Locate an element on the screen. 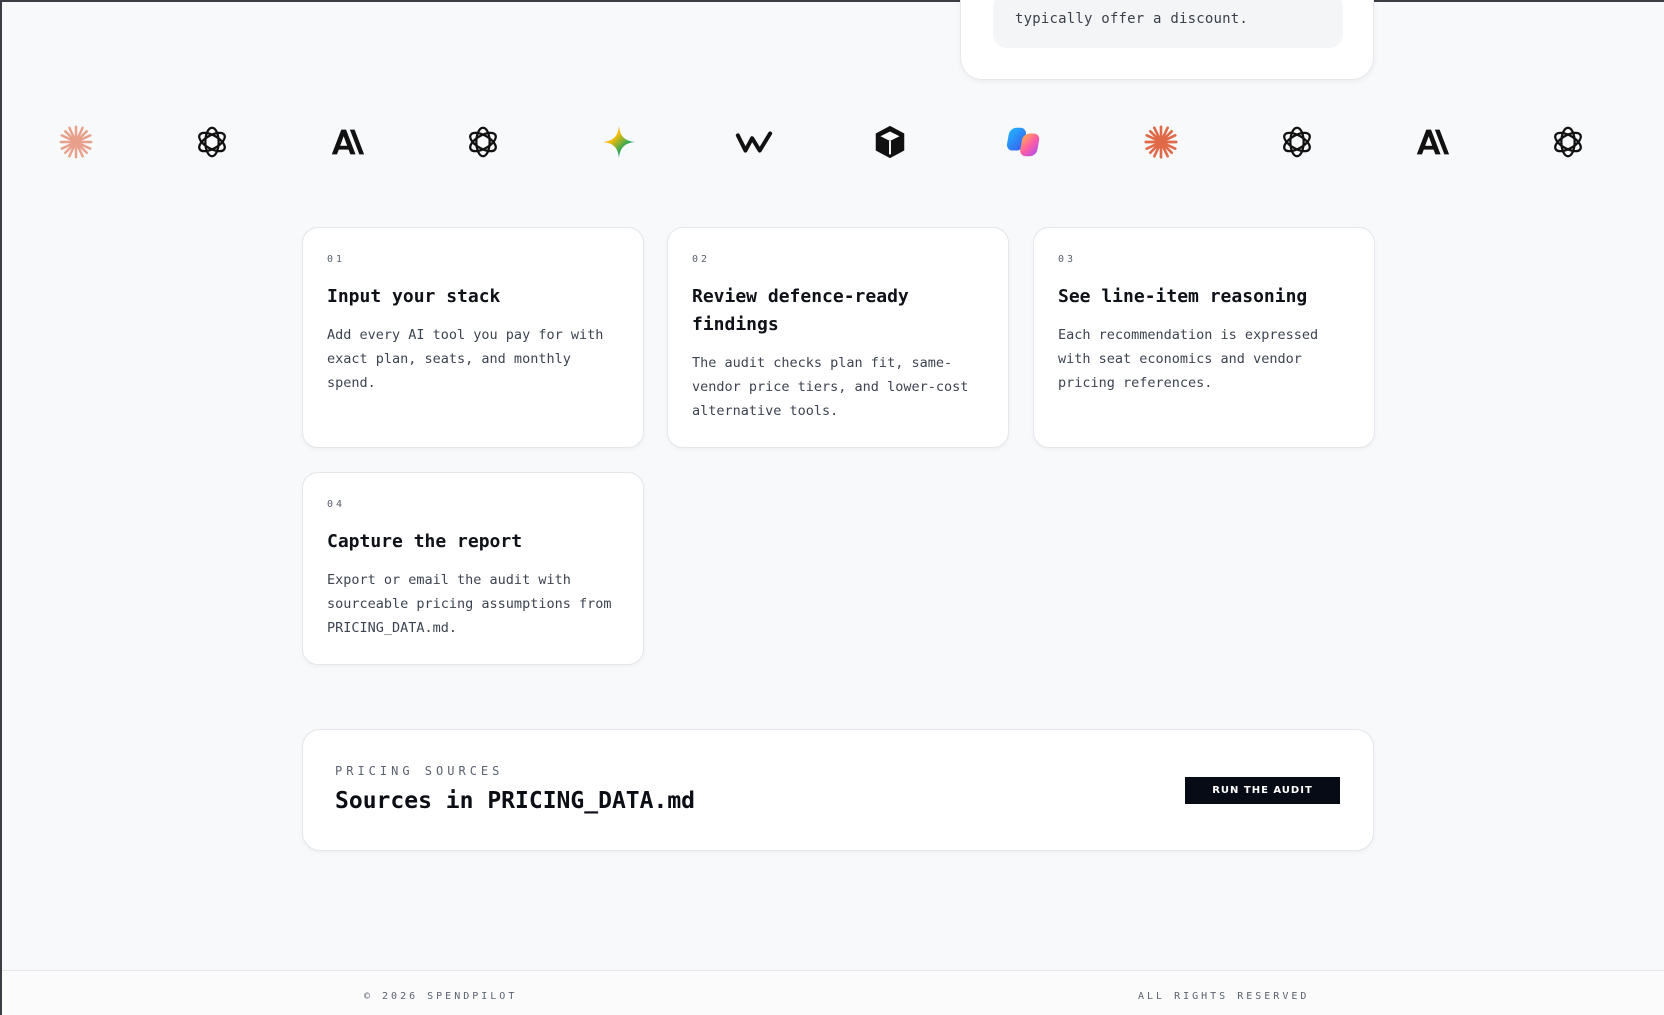 Image resolution: width=1664 pixels, height=1015 pixels. pricing-sources-eyebrow: PRICING SOURCES is located at coordinates (419, 771).